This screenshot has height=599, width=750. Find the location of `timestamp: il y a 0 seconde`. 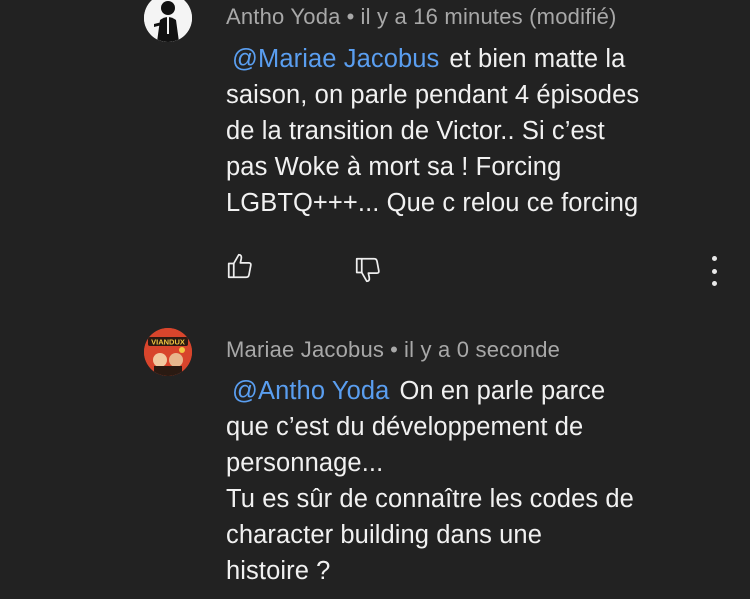

timestamp: il y a 0 seconde is located at coordinates (482, 349).